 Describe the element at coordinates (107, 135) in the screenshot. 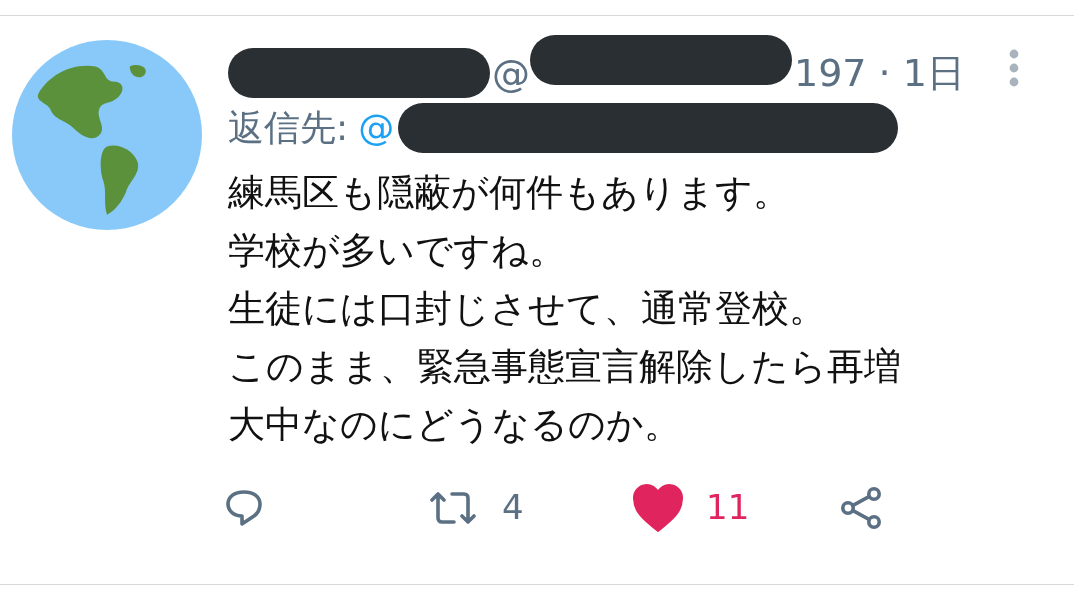

I see `globe-avatar` at that location.